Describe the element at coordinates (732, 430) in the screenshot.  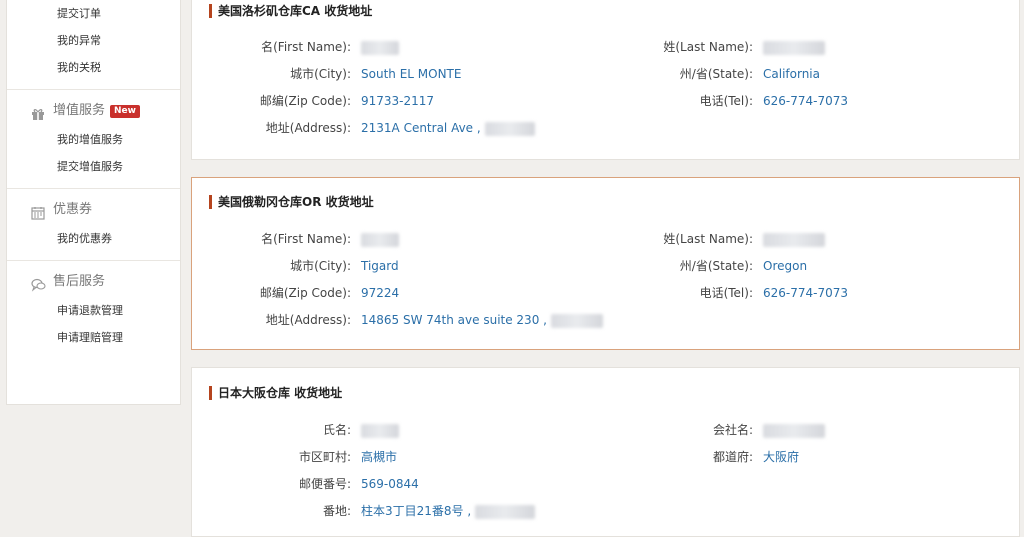
I see `company-label: 会社名:` at that location.